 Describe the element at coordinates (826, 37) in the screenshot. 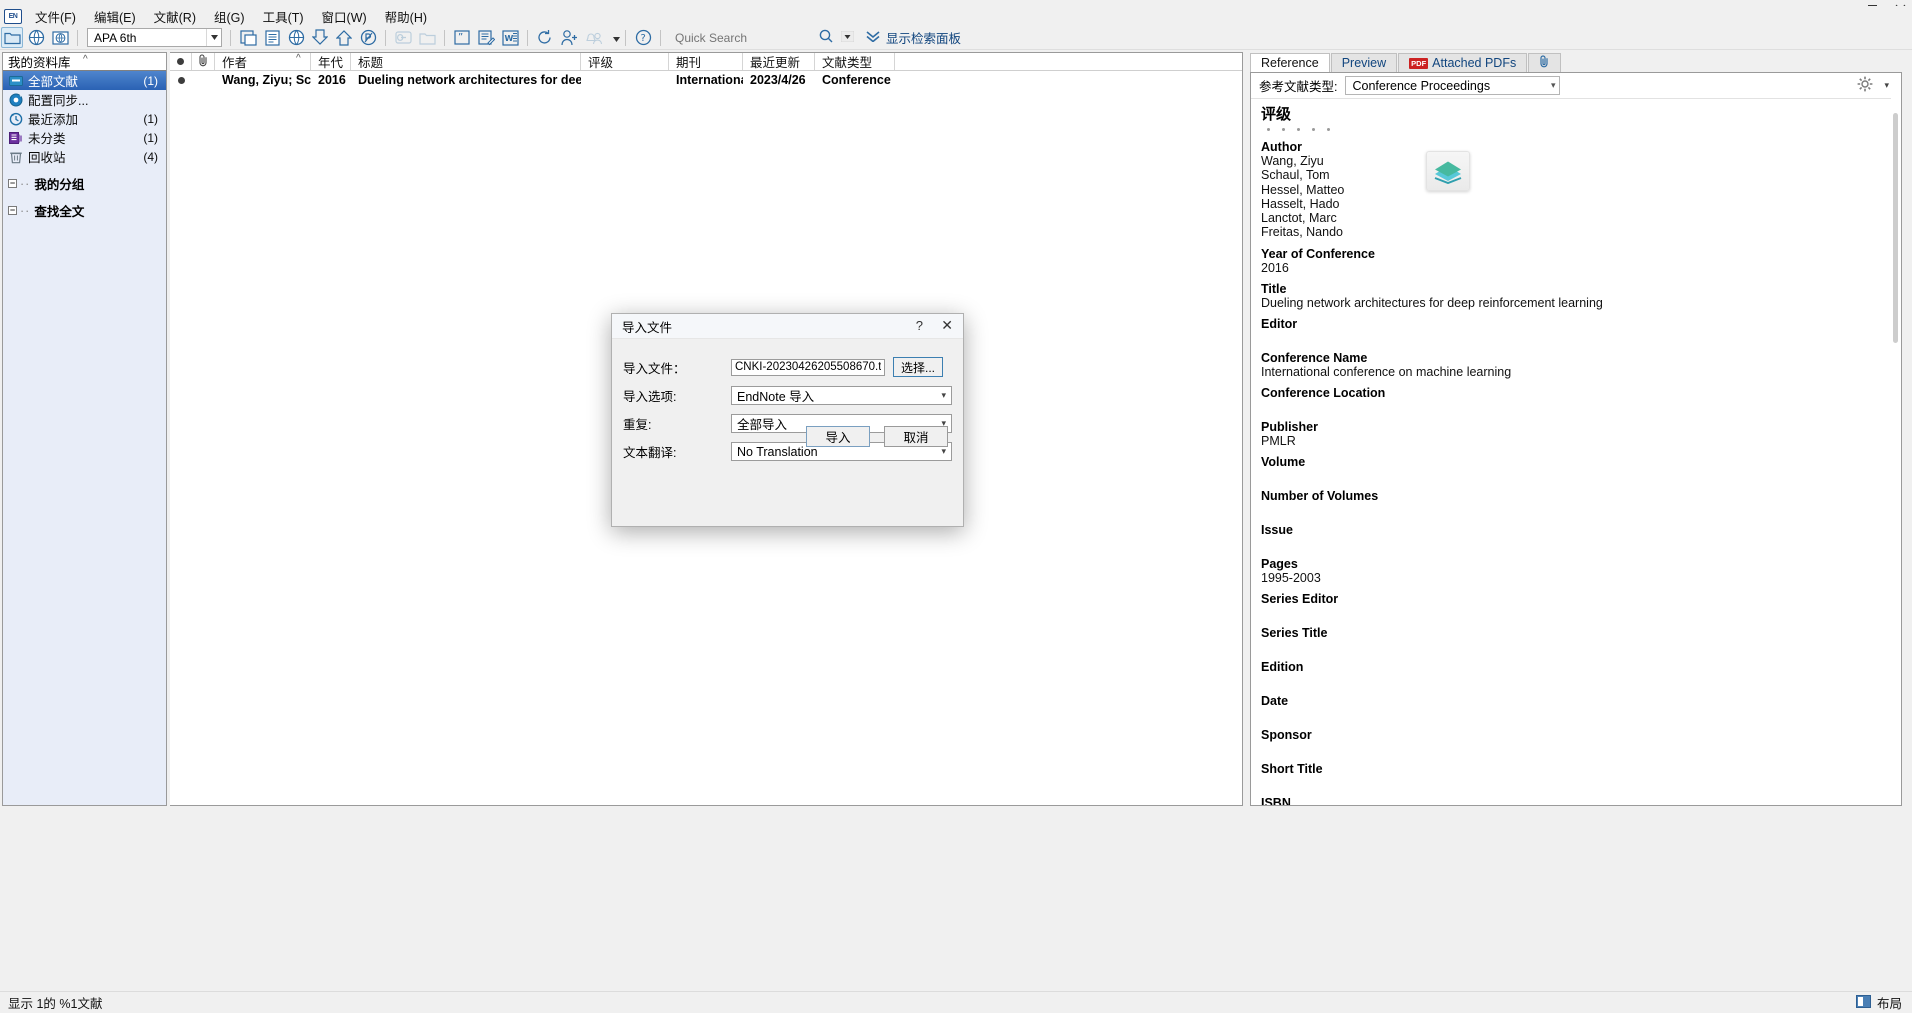

I see `search-icon` at that location.